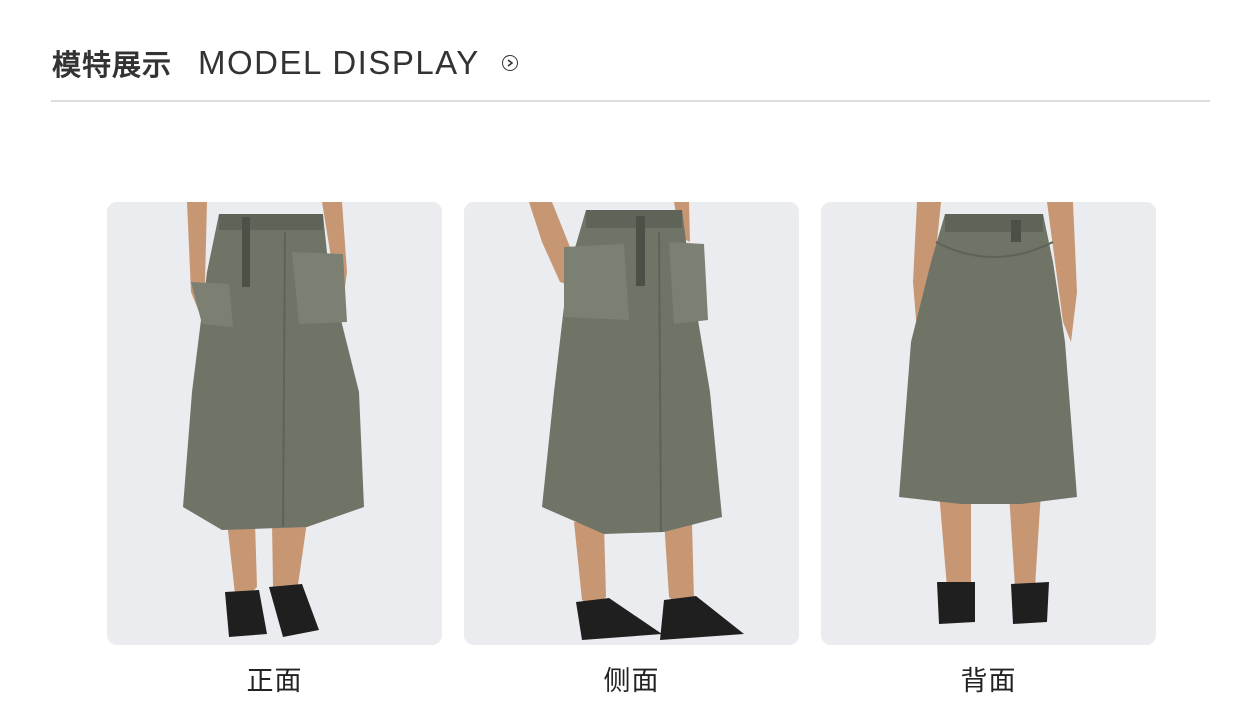 The width and height of the screenshot is (1260, 720). What do you see at coordinates (509, 63) in the screenshot?
I see `circle-arrow-right-icon` at bounding box center [509, 63].